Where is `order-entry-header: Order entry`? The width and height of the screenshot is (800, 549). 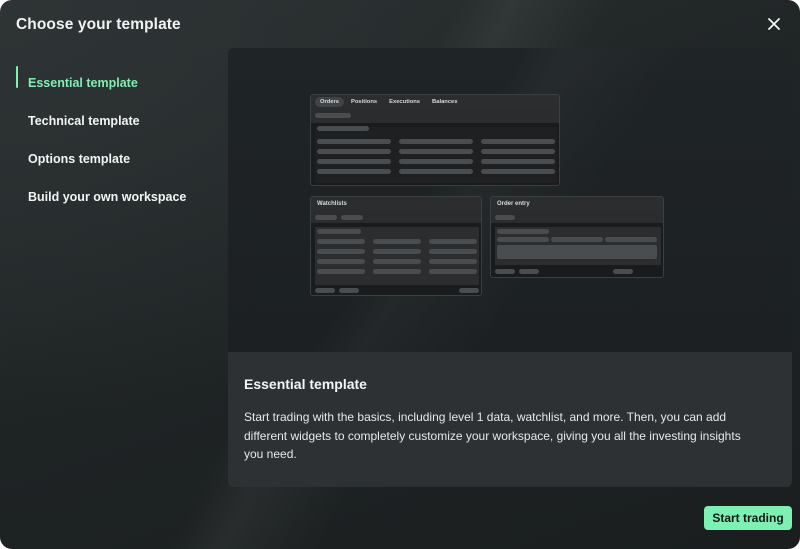 order-entry-header: Order entry is located at coordinates (577, 204).